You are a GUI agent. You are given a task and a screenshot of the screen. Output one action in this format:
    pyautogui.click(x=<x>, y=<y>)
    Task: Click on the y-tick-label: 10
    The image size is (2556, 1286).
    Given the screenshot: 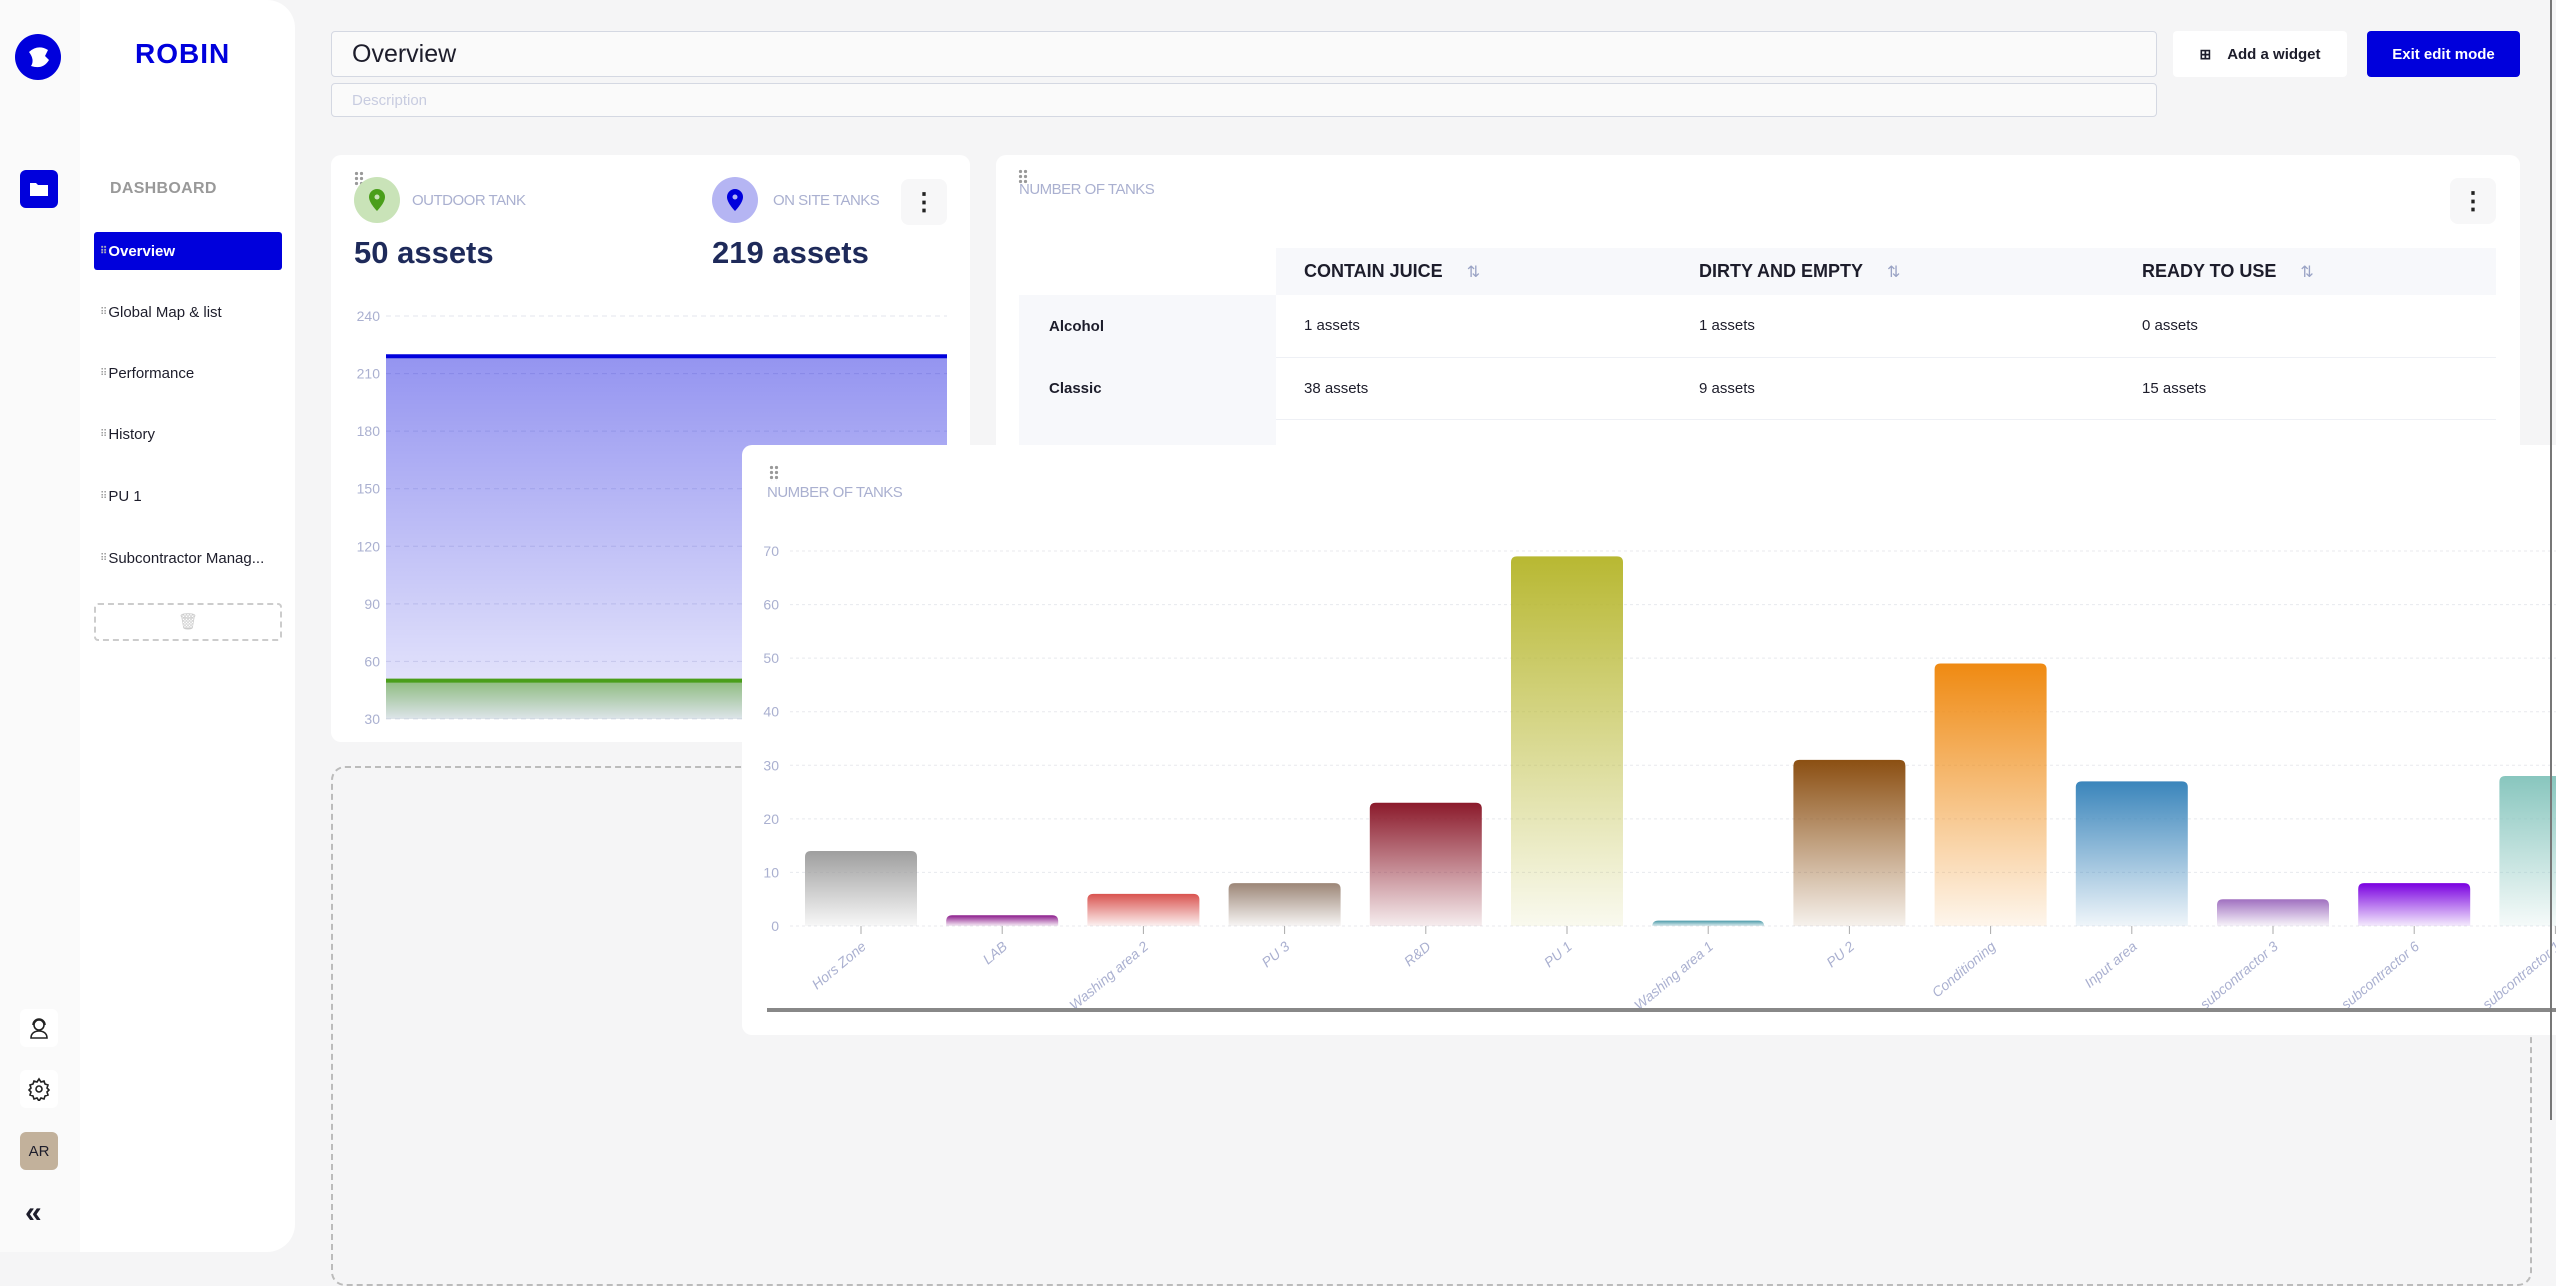 What is the action you would take?
    pyautogui.click(x=771, y=872)
    